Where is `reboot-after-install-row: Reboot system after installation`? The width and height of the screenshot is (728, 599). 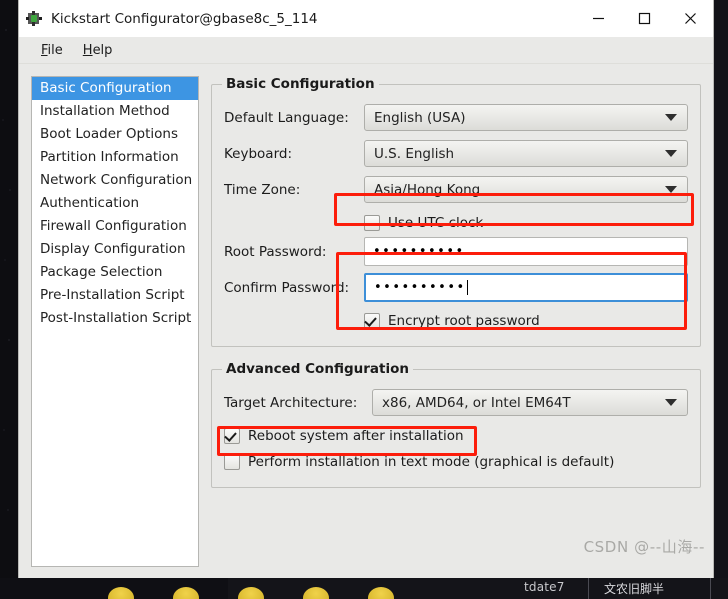 reboot-after-install-row: Reboot system after installation is located at coordinates (456, 436).